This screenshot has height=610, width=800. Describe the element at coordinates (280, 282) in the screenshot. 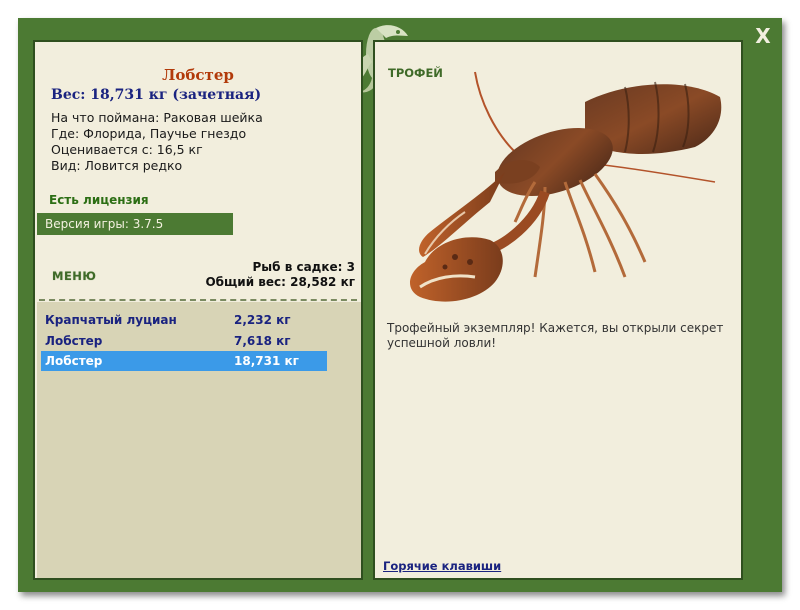

I see `cage-total-weight: Общий вес: 28,582 кг` at that location.